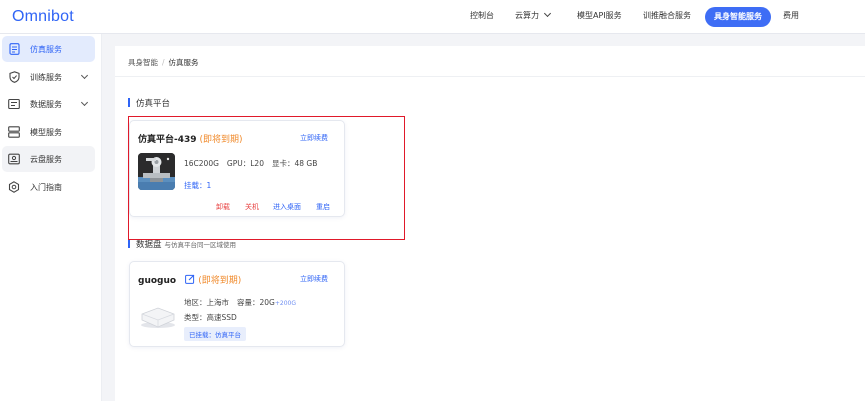 The height and width of the screenshot is (401, 865). I want to click on cloud-disk-icon, so click(14, 159).